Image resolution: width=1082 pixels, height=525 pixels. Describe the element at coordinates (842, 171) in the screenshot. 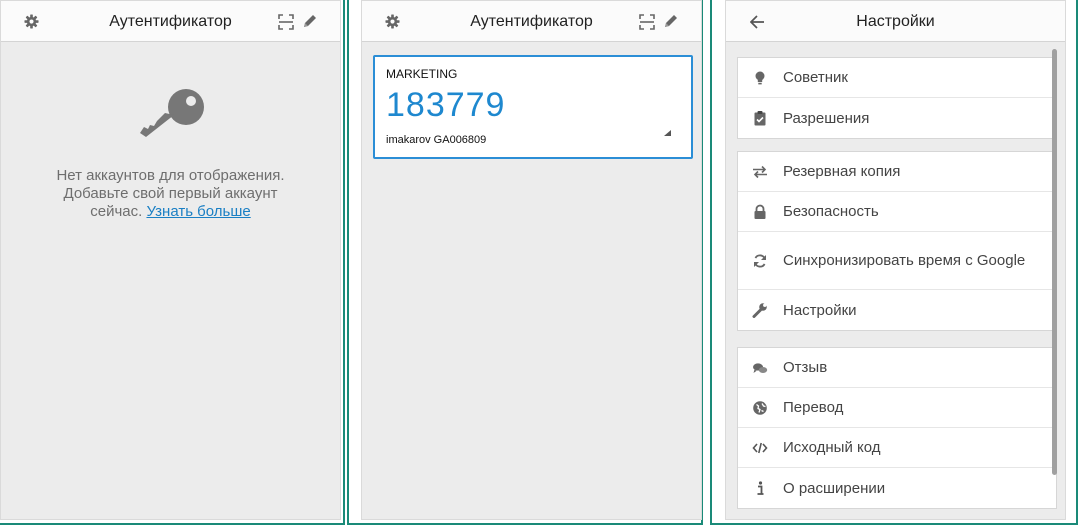

I see `menu-item-label: Резервная копия` at that location.